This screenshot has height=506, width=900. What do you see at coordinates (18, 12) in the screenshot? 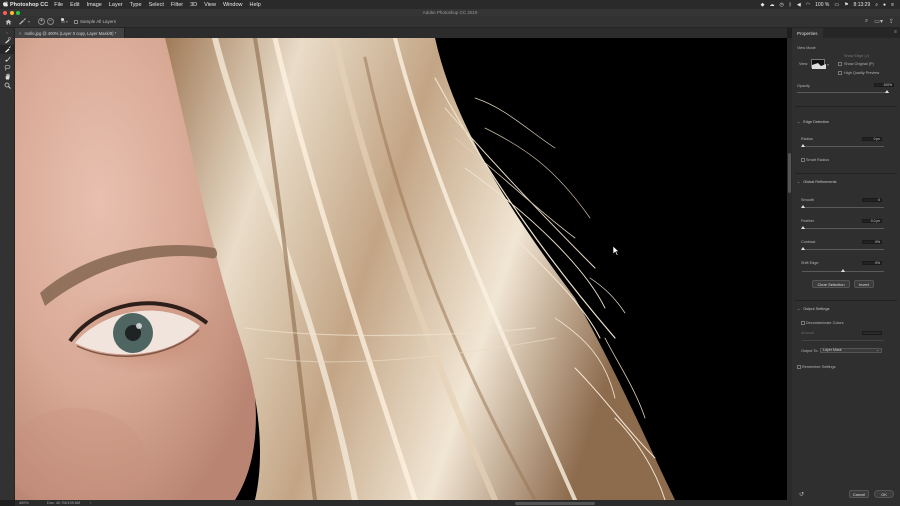
I see `maximize-window-button` at bounding box center [18, 12].